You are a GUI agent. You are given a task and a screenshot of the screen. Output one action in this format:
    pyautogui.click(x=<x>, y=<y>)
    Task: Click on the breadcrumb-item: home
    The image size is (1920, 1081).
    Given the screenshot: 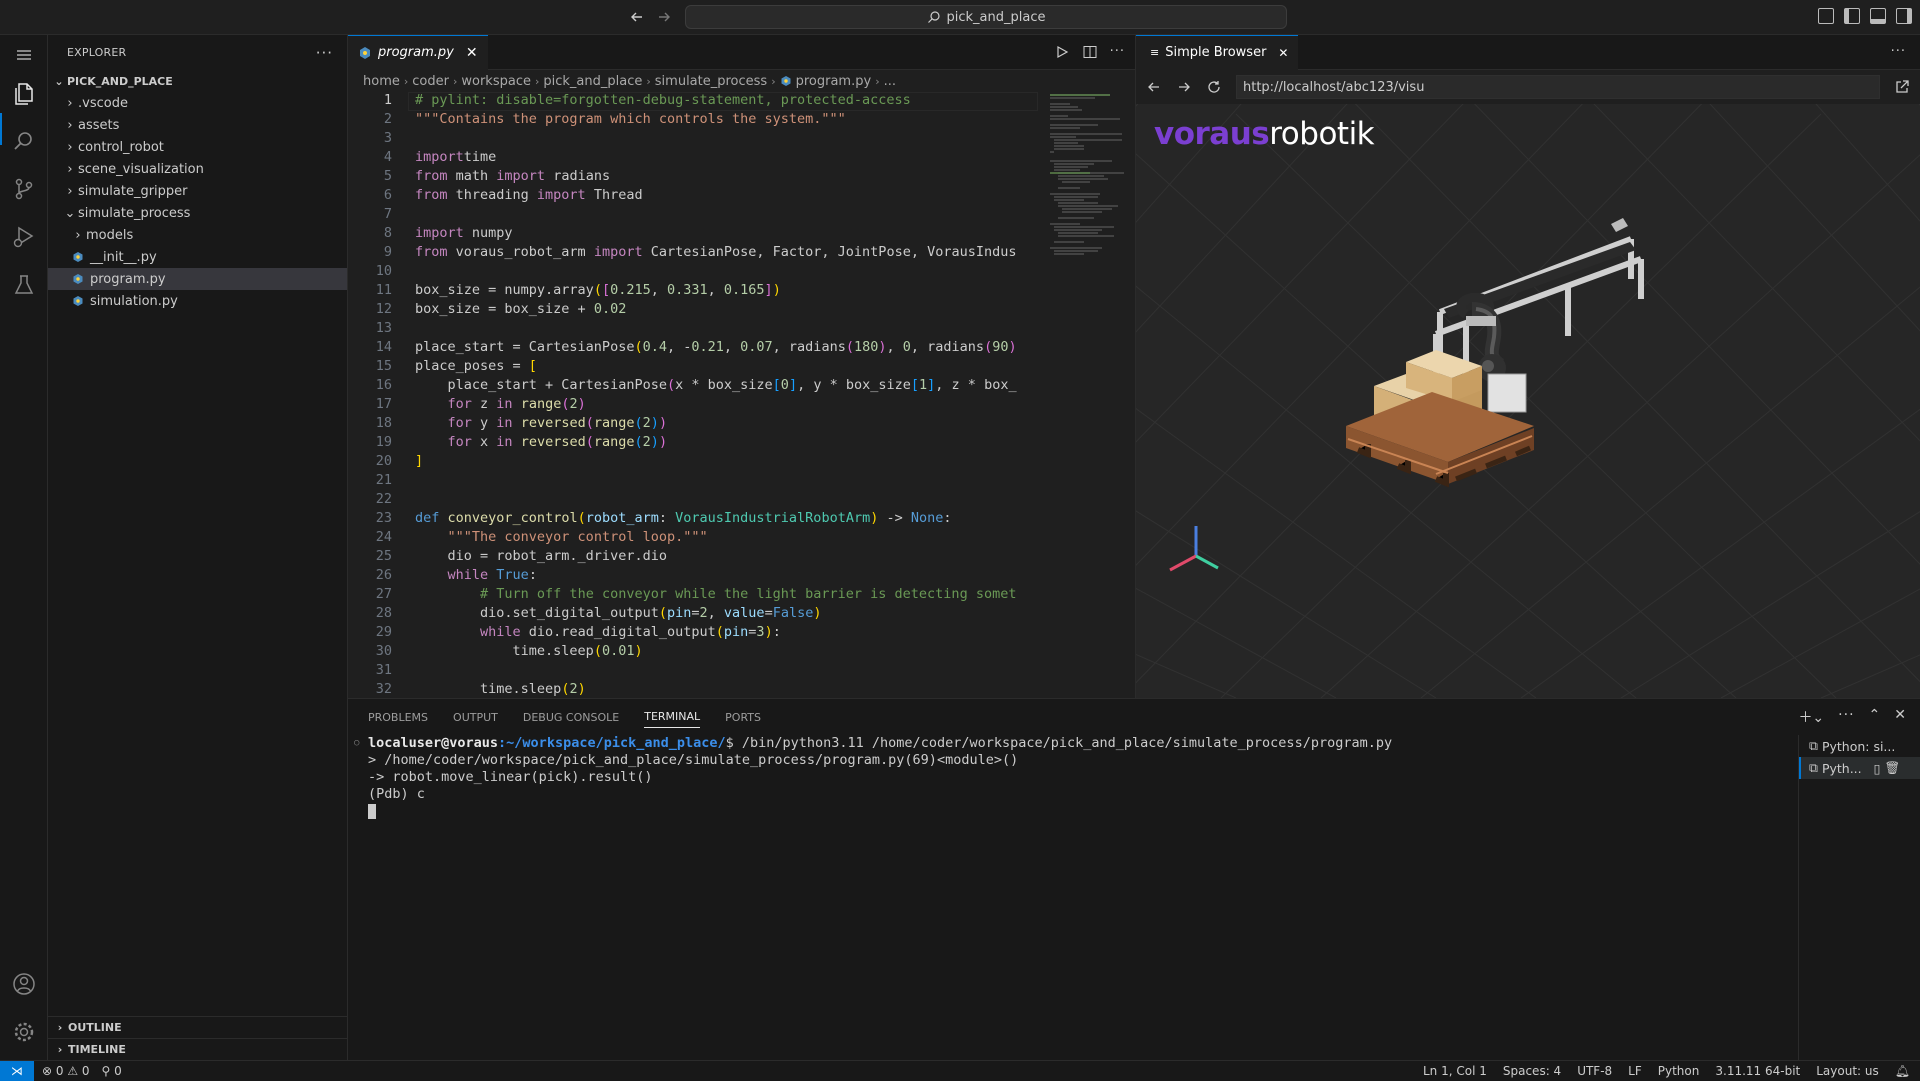 What is the action you would take?
    pyautogui.click(x=381, y=81)
    